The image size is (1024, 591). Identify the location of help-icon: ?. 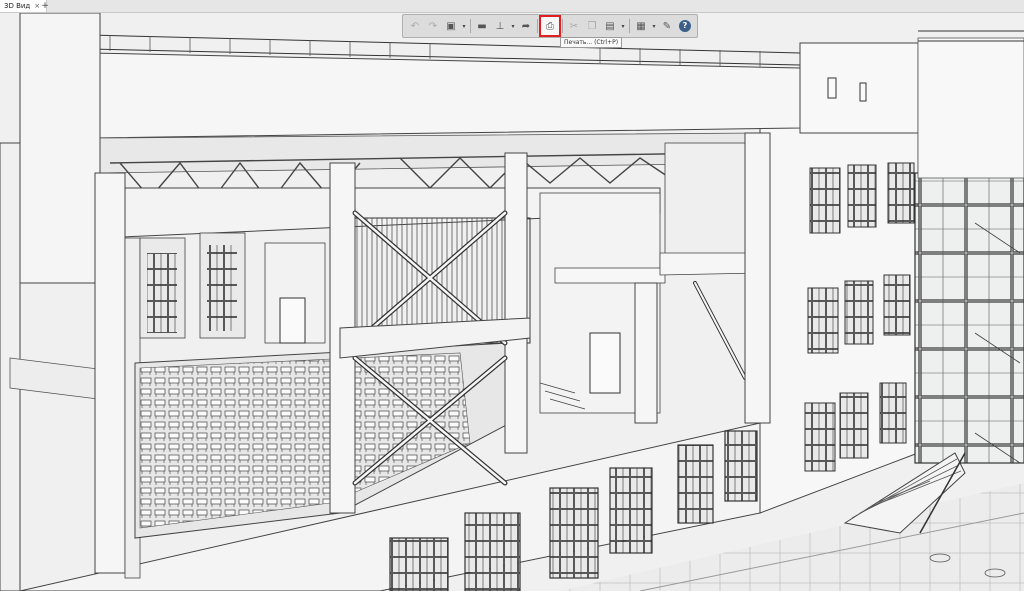
(685, 26).